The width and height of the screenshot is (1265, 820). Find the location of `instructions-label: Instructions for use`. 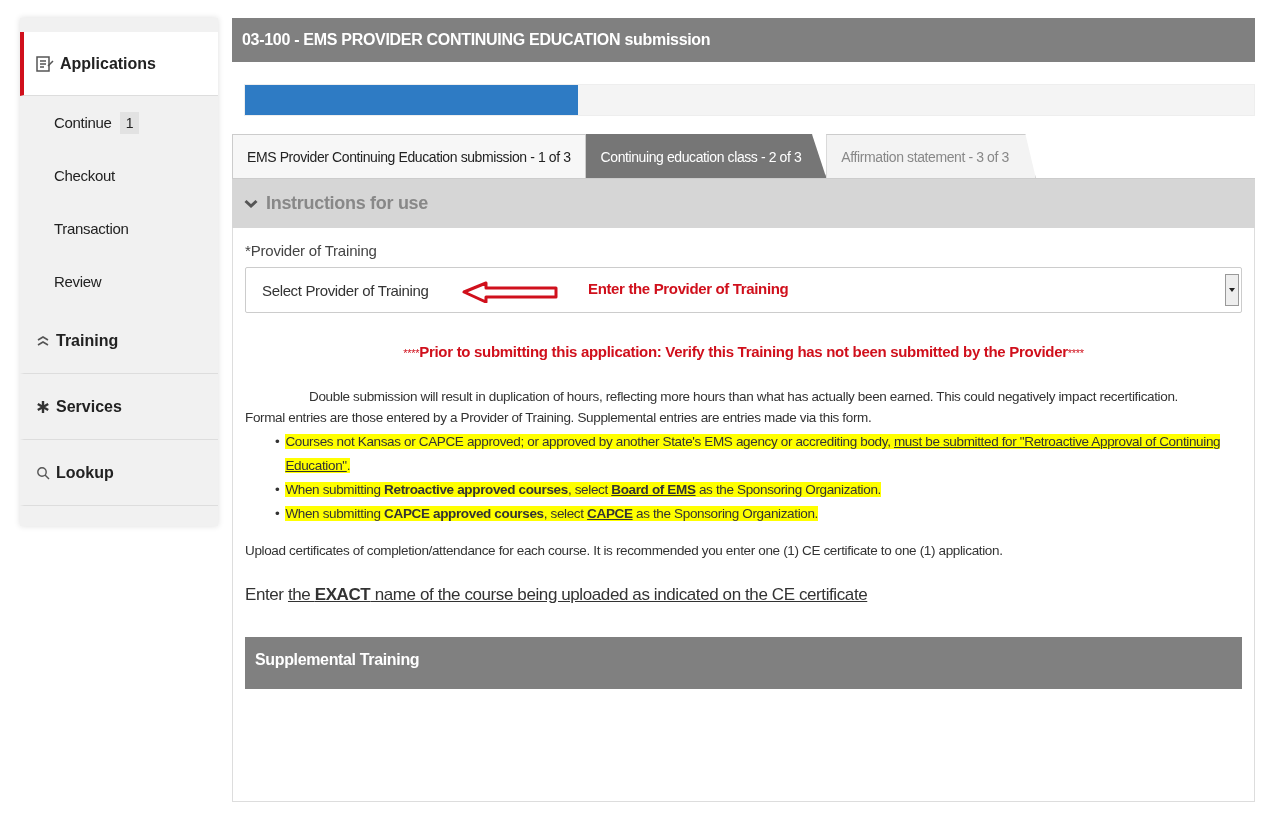

instructions-label: Instructions for use is located at coordinates (347, 203).